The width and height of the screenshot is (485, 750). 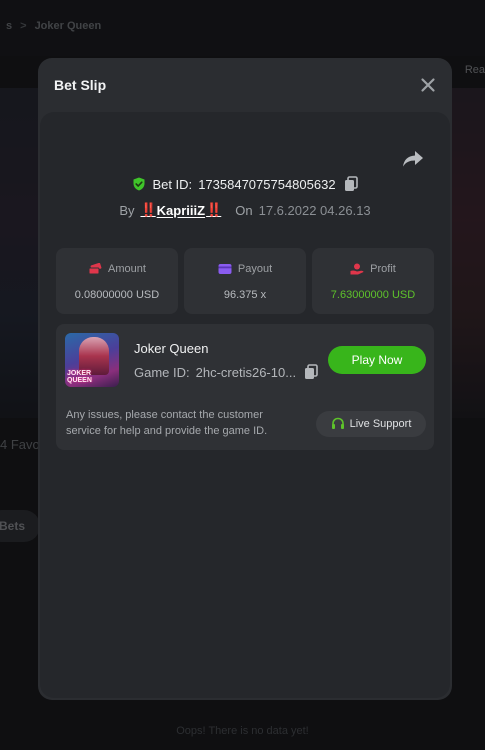 I want to click on user-badge-left: ‼️, so click(x=148, y=209).